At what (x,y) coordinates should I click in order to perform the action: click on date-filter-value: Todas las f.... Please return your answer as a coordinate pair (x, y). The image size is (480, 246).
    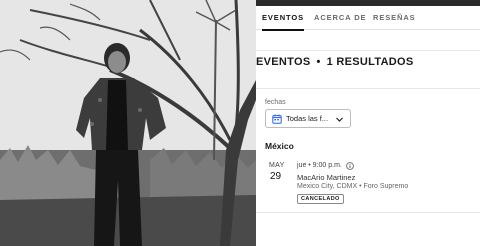
    Looking at the image, I should click on (307, 118).